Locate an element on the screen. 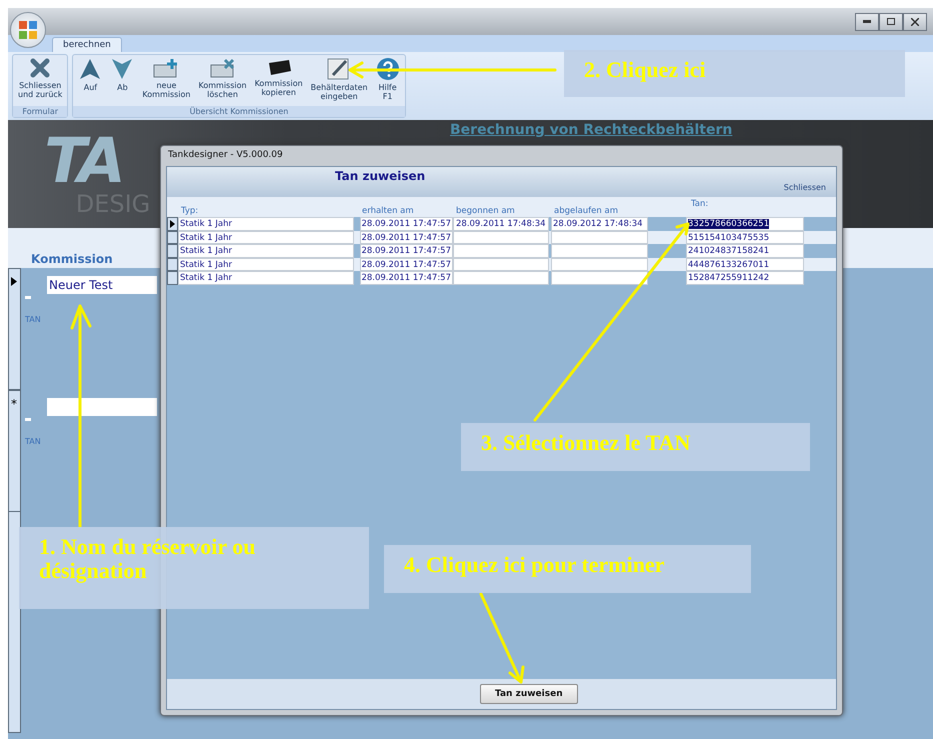  column-header: Tan: is located at coordinates (699, 204).